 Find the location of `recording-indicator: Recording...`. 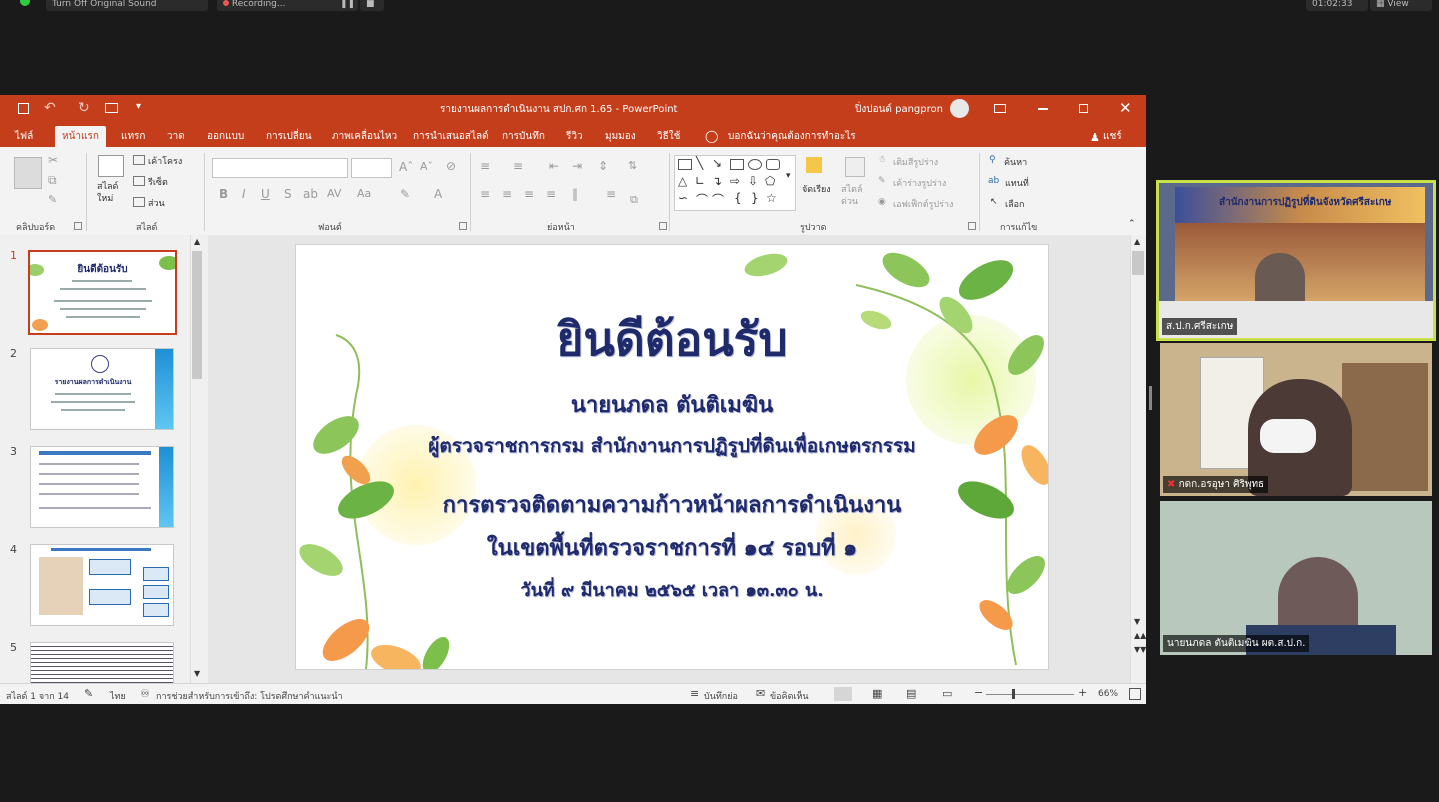

recording-indicator: Recording... is located at coordinates (279, 5).